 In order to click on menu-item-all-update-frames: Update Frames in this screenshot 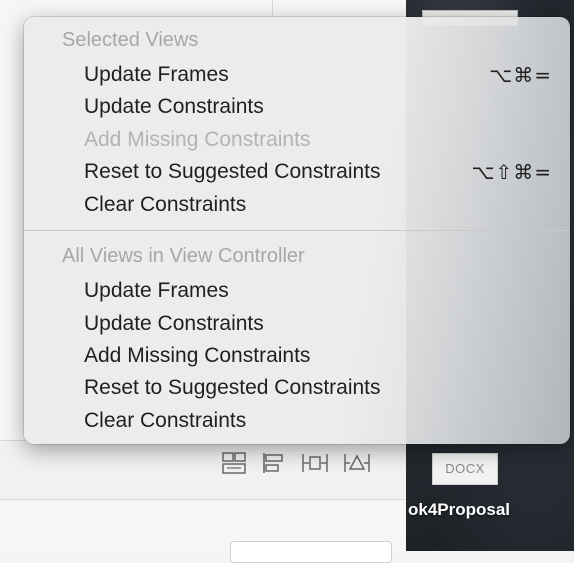, I will do `click(156, 291)`.